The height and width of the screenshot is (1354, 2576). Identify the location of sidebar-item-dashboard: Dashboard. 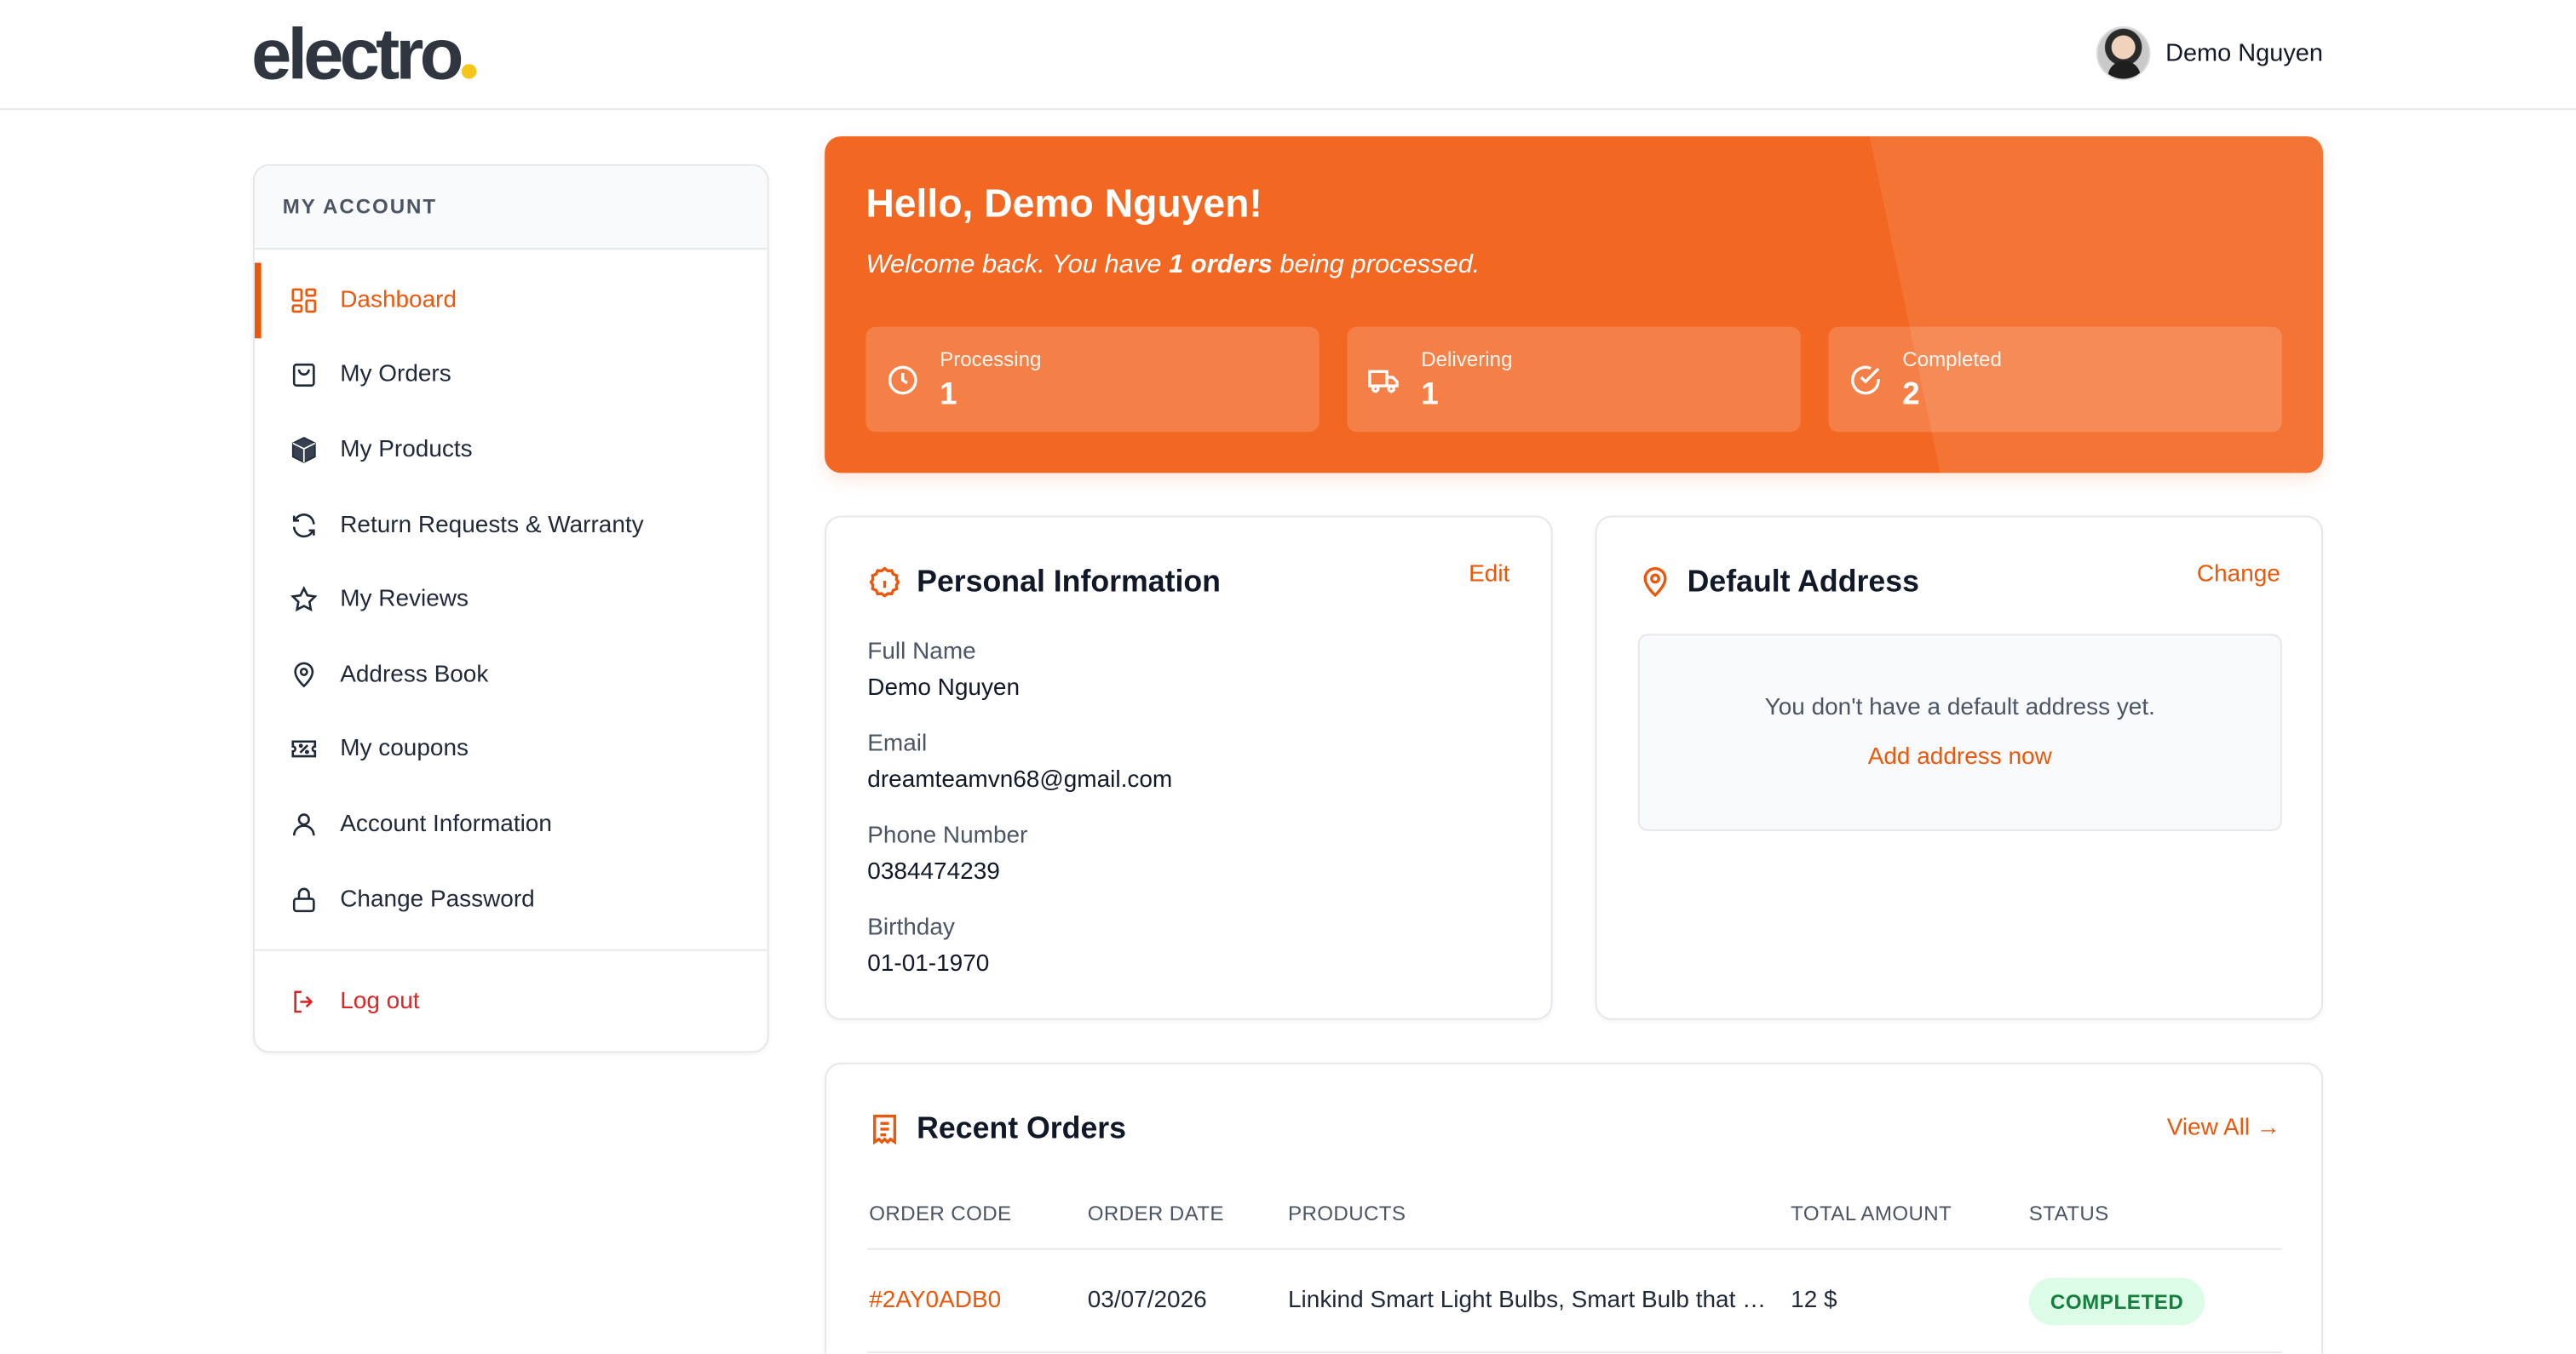
(511, 300).